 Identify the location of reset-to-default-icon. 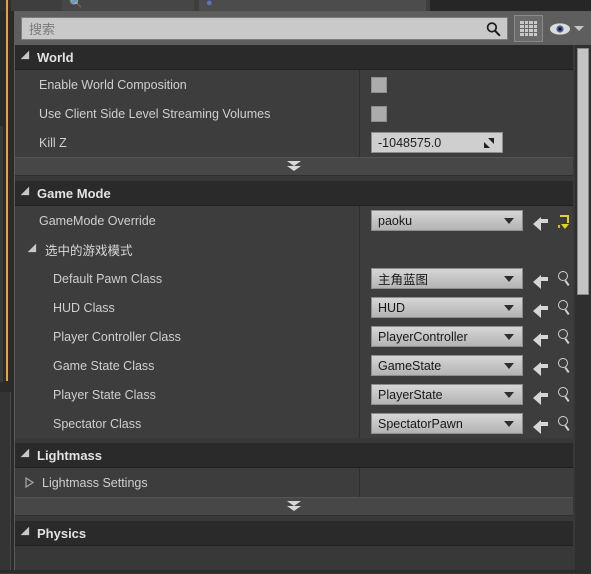
(565, 221).